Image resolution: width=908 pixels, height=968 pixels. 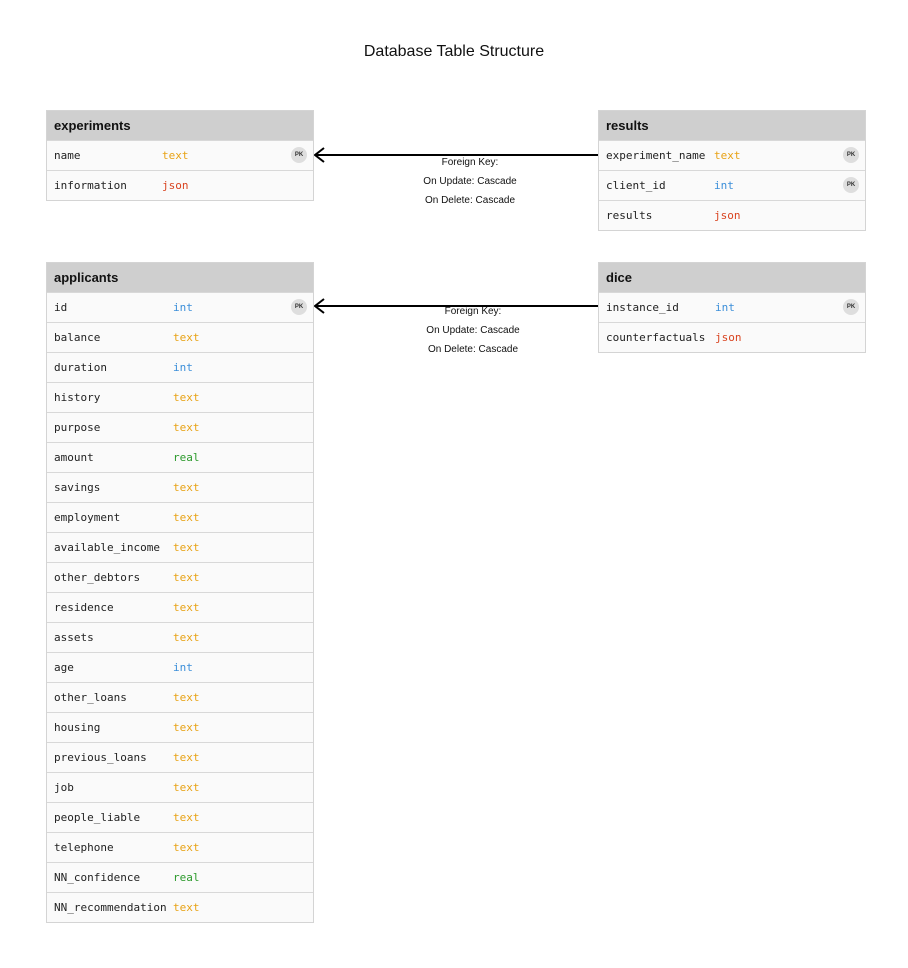 I want to click on table-row: name text PK, so click(x=180, y=155).